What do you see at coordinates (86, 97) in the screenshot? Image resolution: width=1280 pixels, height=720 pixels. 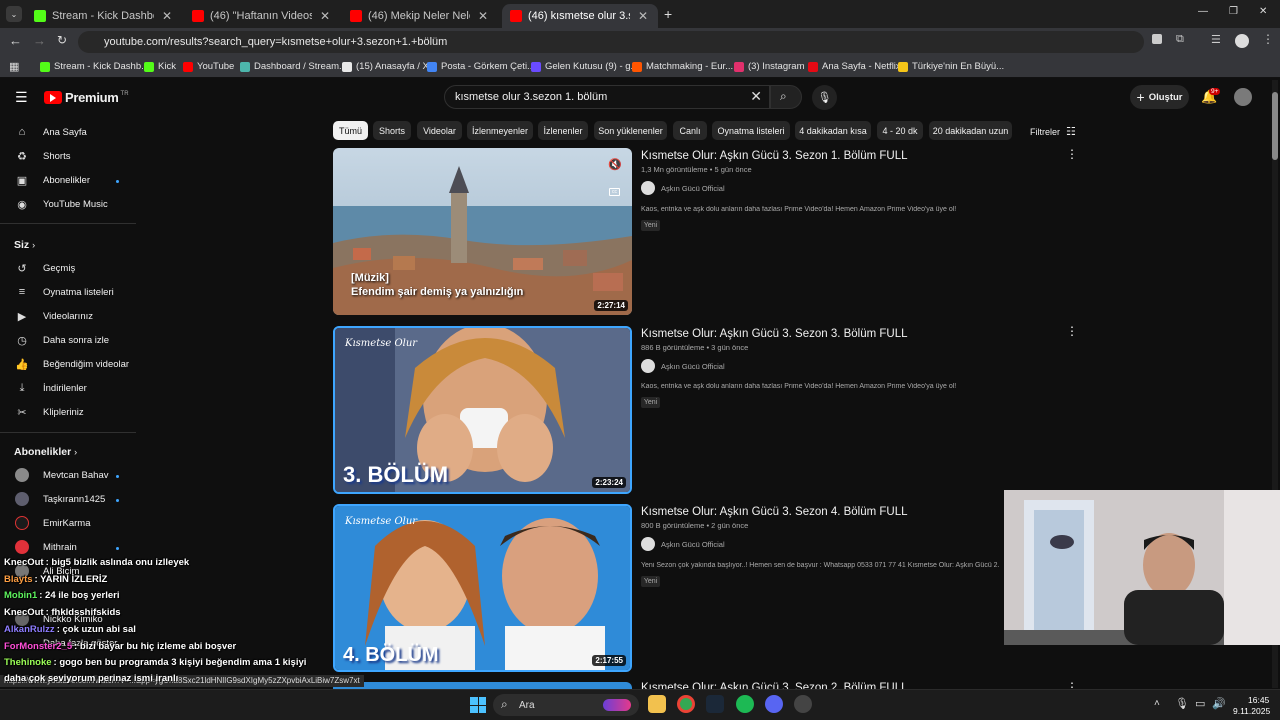 I see `youtube-logo: Premium TR` at bounding box center [86, 97].